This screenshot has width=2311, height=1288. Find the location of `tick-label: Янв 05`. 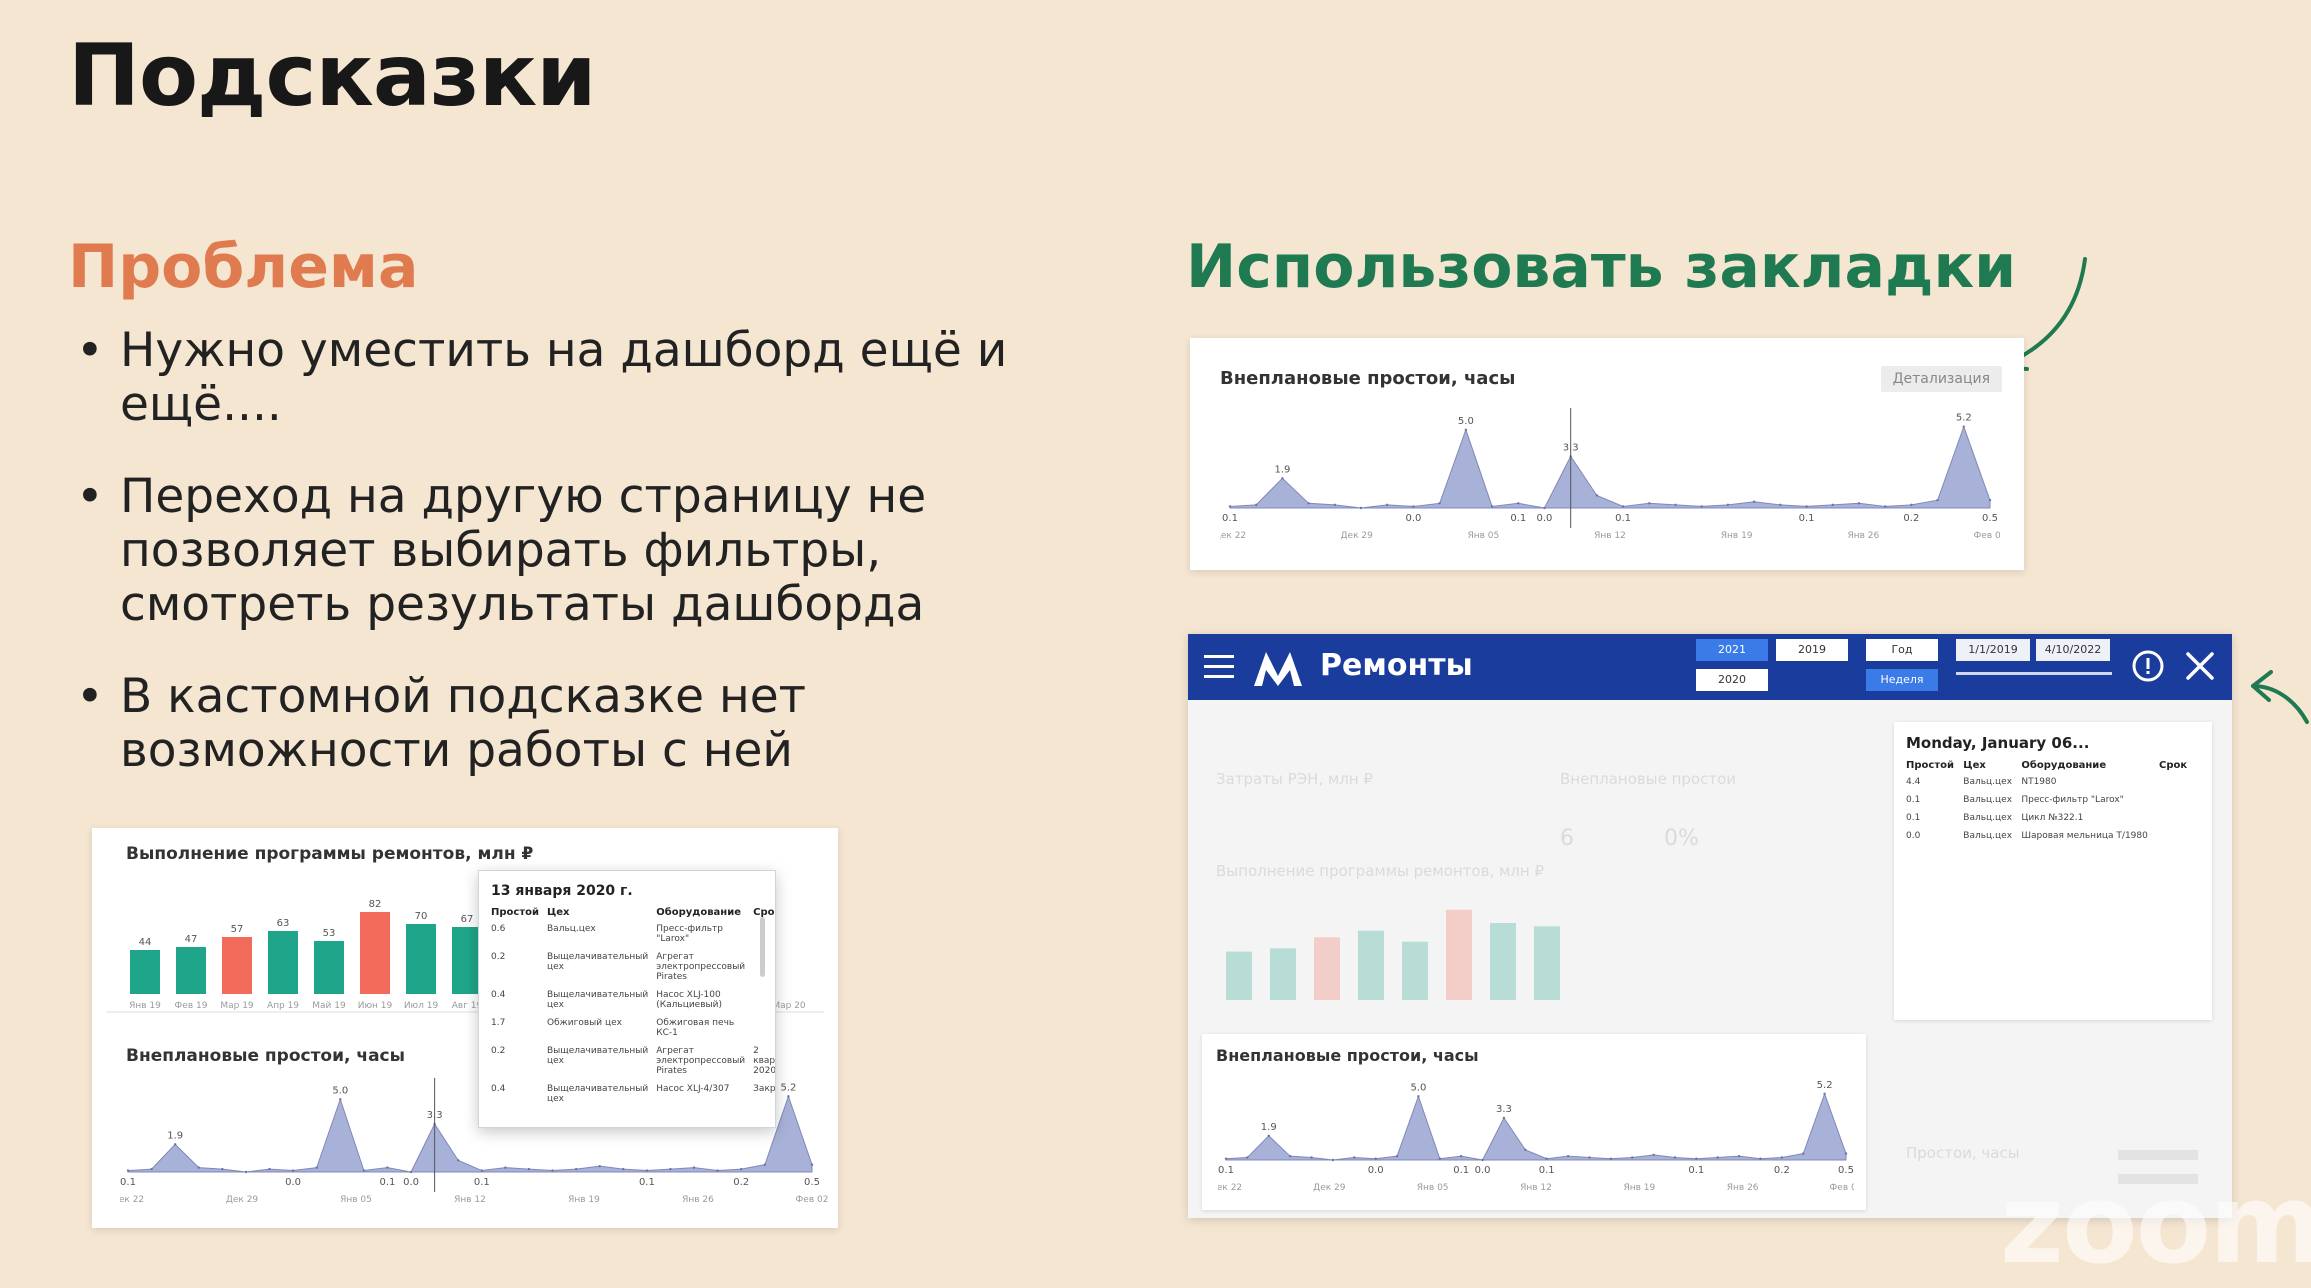

tick-label: Янв 05 is located at coordinates (356, 1200).